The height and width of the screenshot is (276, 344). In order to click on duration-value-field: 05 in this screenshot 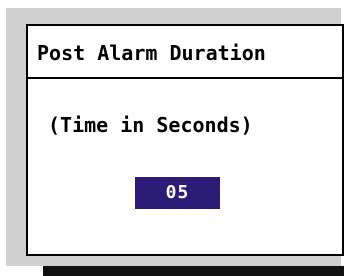, I will do `click(177, 193)`.